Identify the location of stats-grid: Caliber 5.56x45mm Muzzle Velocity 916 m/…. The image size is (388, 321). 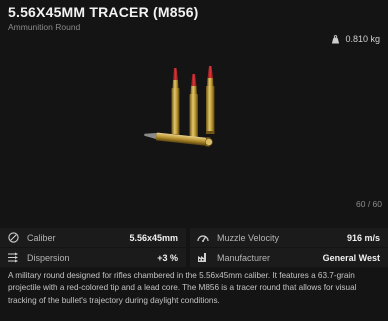
(194, 246).